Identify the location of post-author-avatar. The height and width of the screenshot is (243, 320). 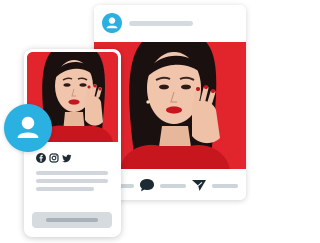
(112, 23).